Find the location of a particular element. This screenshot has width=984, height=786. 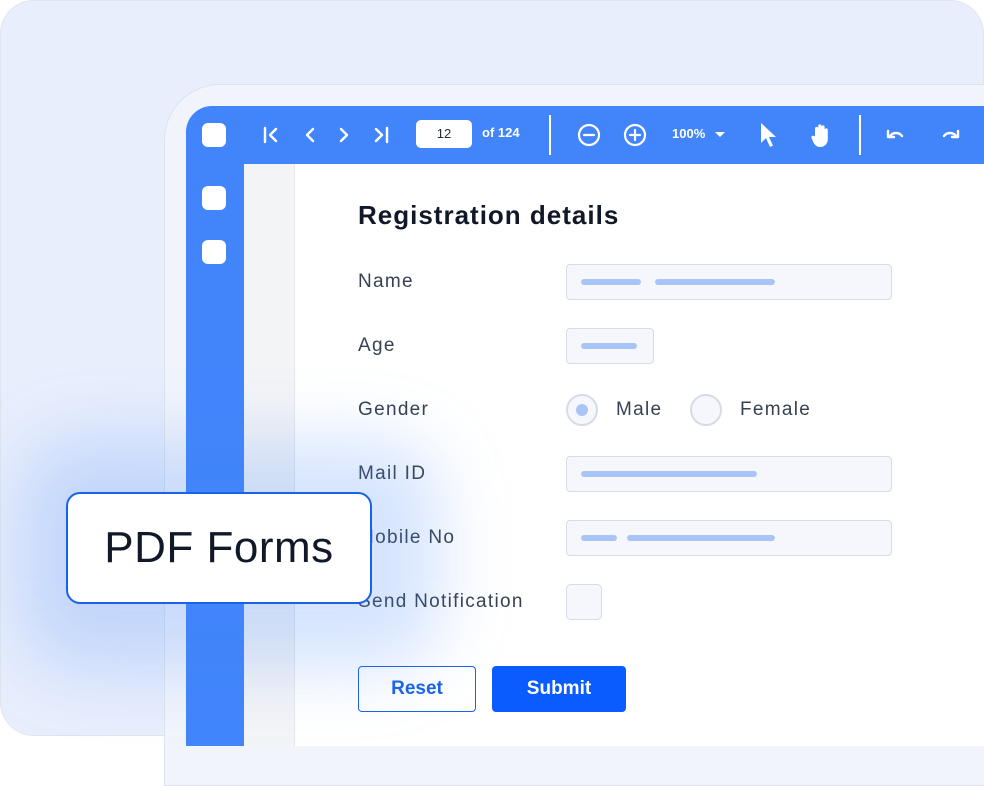

first-page-icon is located at coordinates (271, 135).